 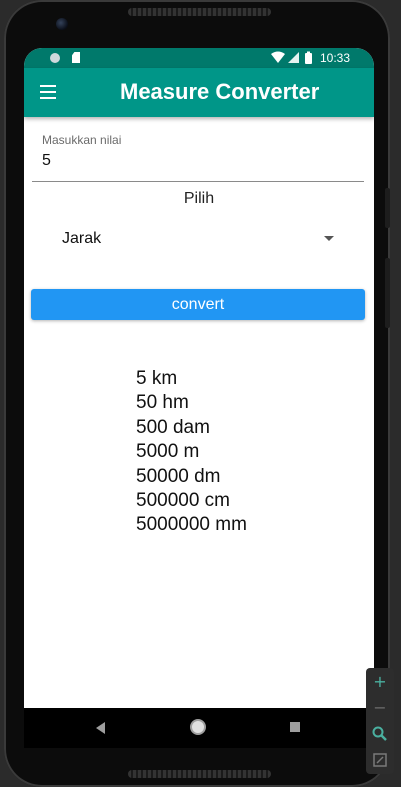 I want to click on result-line: 5000000 mm, so click(x=191, y=525).